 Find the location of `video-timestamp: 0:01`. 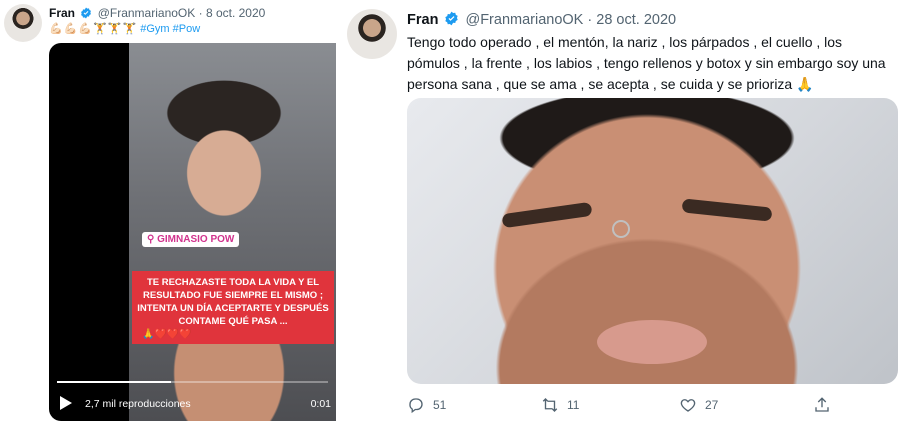

video-timestamp: 0:01 is located at coordinates (320, 404).